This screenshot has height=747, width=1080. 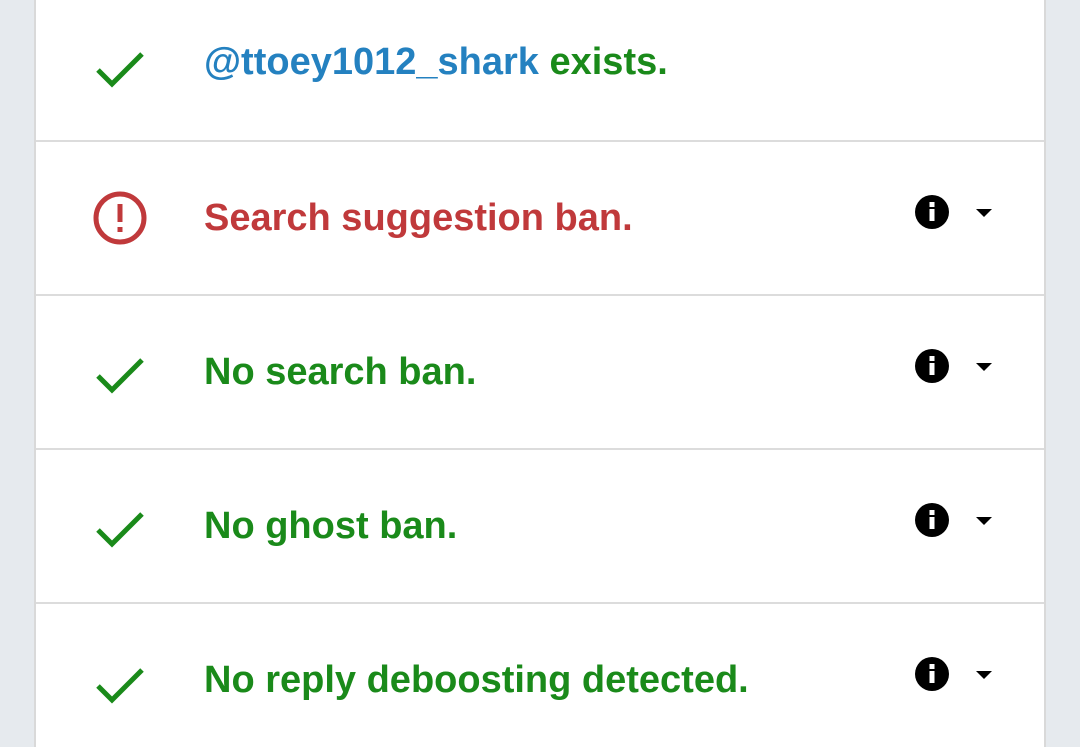 I want to click on result-label: Search suggestion ban., so click(x=418, y=218).